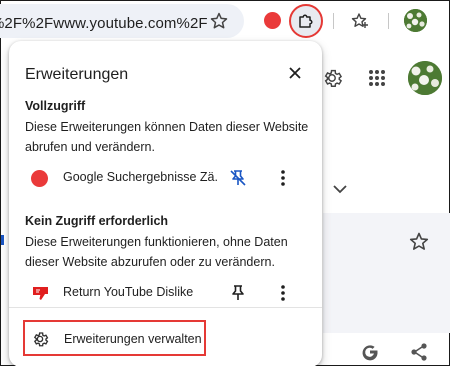  I want to click on url-text: %2F%2Fwww.youtube.com%2F, so click(104, 23).